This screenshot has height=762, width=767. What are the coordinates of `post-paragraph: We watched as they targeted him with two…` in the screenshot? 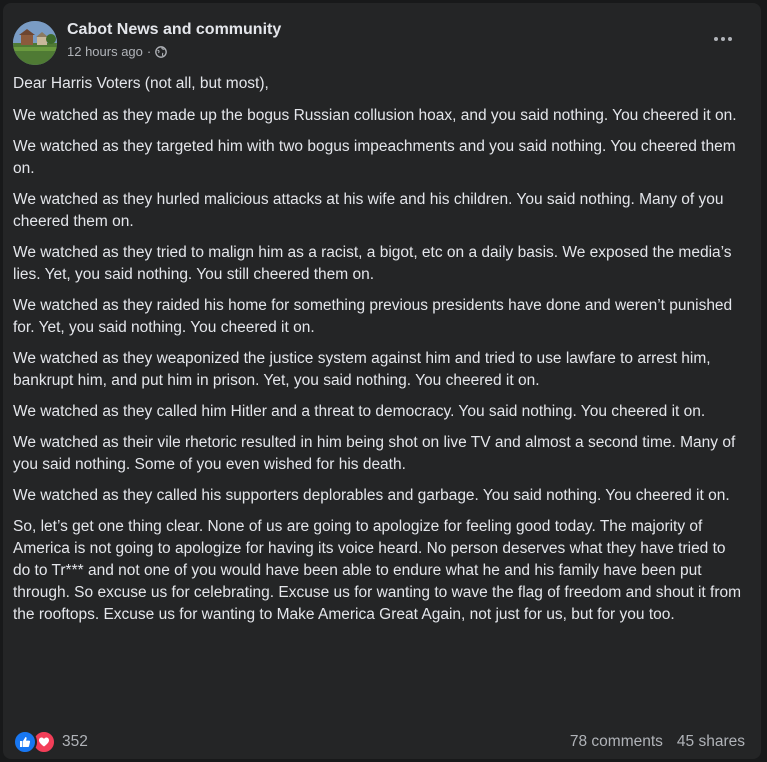 It's located at (374, 157).